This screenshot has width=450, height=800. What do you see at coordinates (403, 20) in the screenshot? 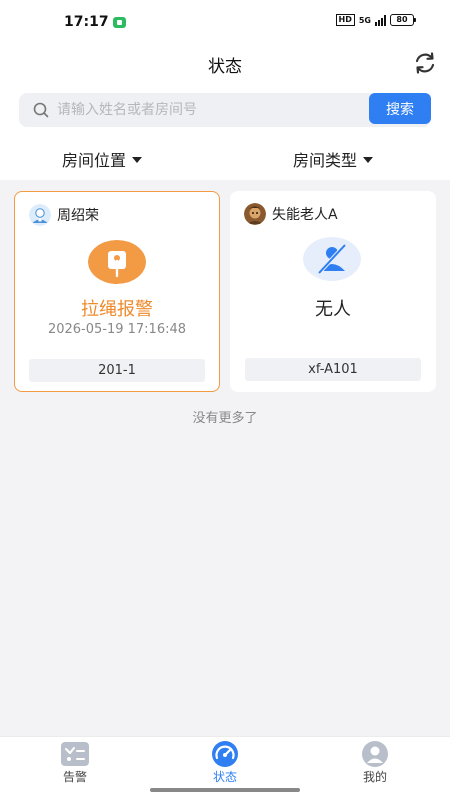
I see `battery-icon: 80` at bounding box center [403, 20].